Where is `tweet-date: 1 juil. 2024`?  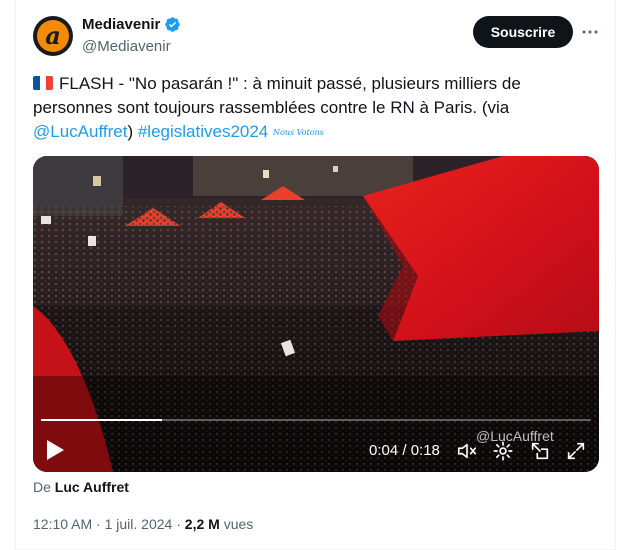 tweet-date: 1 juil. 2024 is located at coordinates (139, 524).